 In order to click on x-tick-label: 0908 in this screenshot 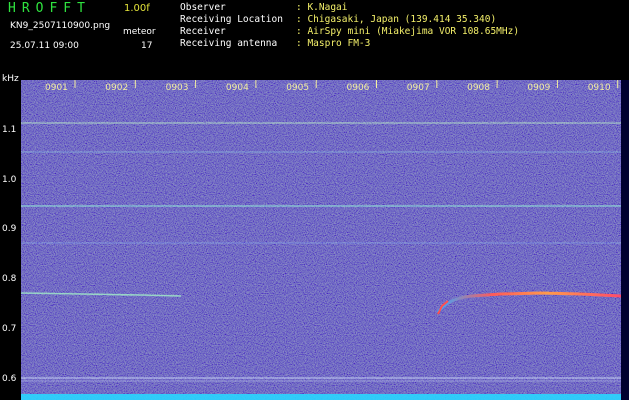, I will do `click(478, 88)`.